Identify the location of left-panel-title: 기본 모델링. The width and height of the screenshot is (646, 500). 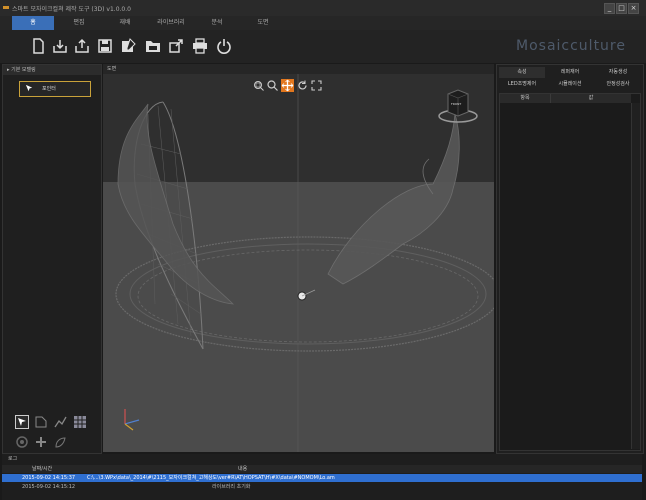
(23, 70).